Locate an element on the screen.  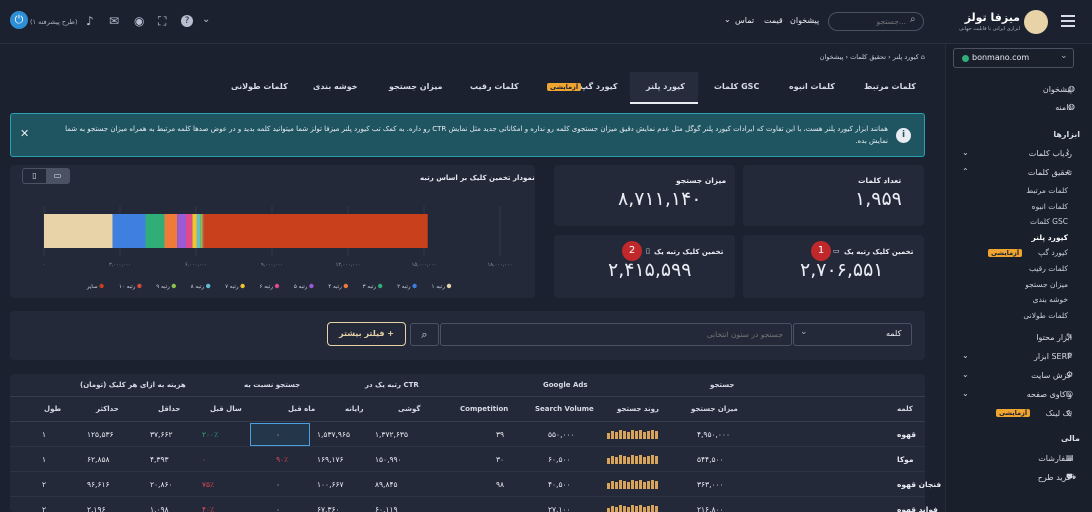
tab-keyword-gap: کیورد گپ is located at coordinates (599, 86).